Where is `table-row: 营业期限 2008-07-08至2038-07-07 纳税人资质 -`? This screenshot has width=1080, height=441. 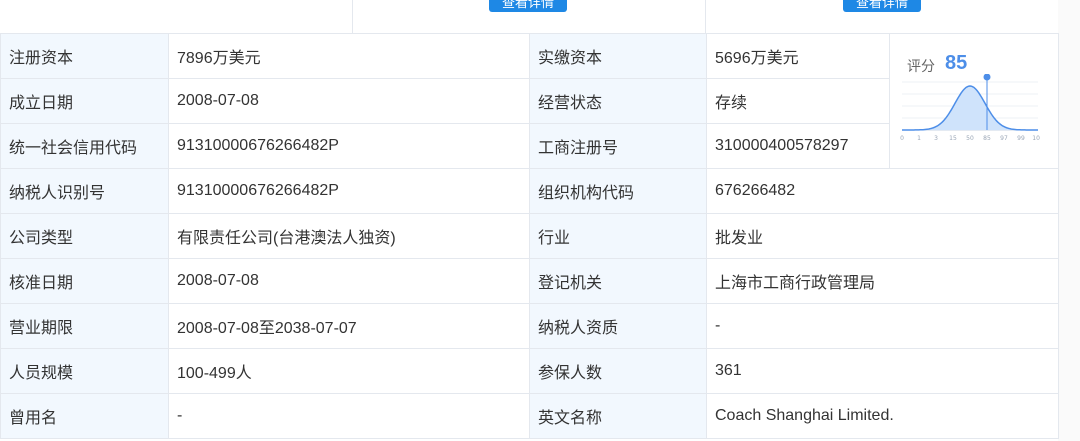 table-row: 营业期限 2008-07-08至2038-07-07 纳税人资质 - is located at coordinates (529, 326).